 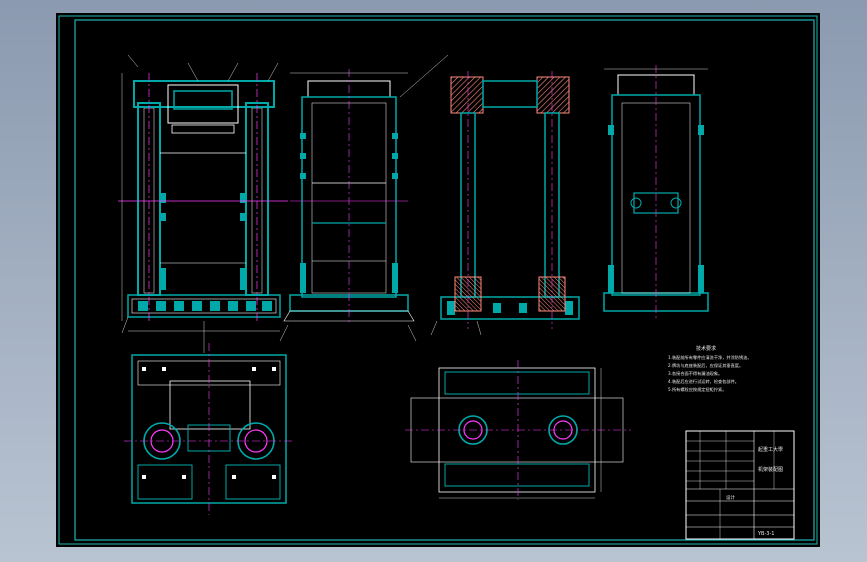 I want to click on view-side-elevation, so click(x=364, y=198).